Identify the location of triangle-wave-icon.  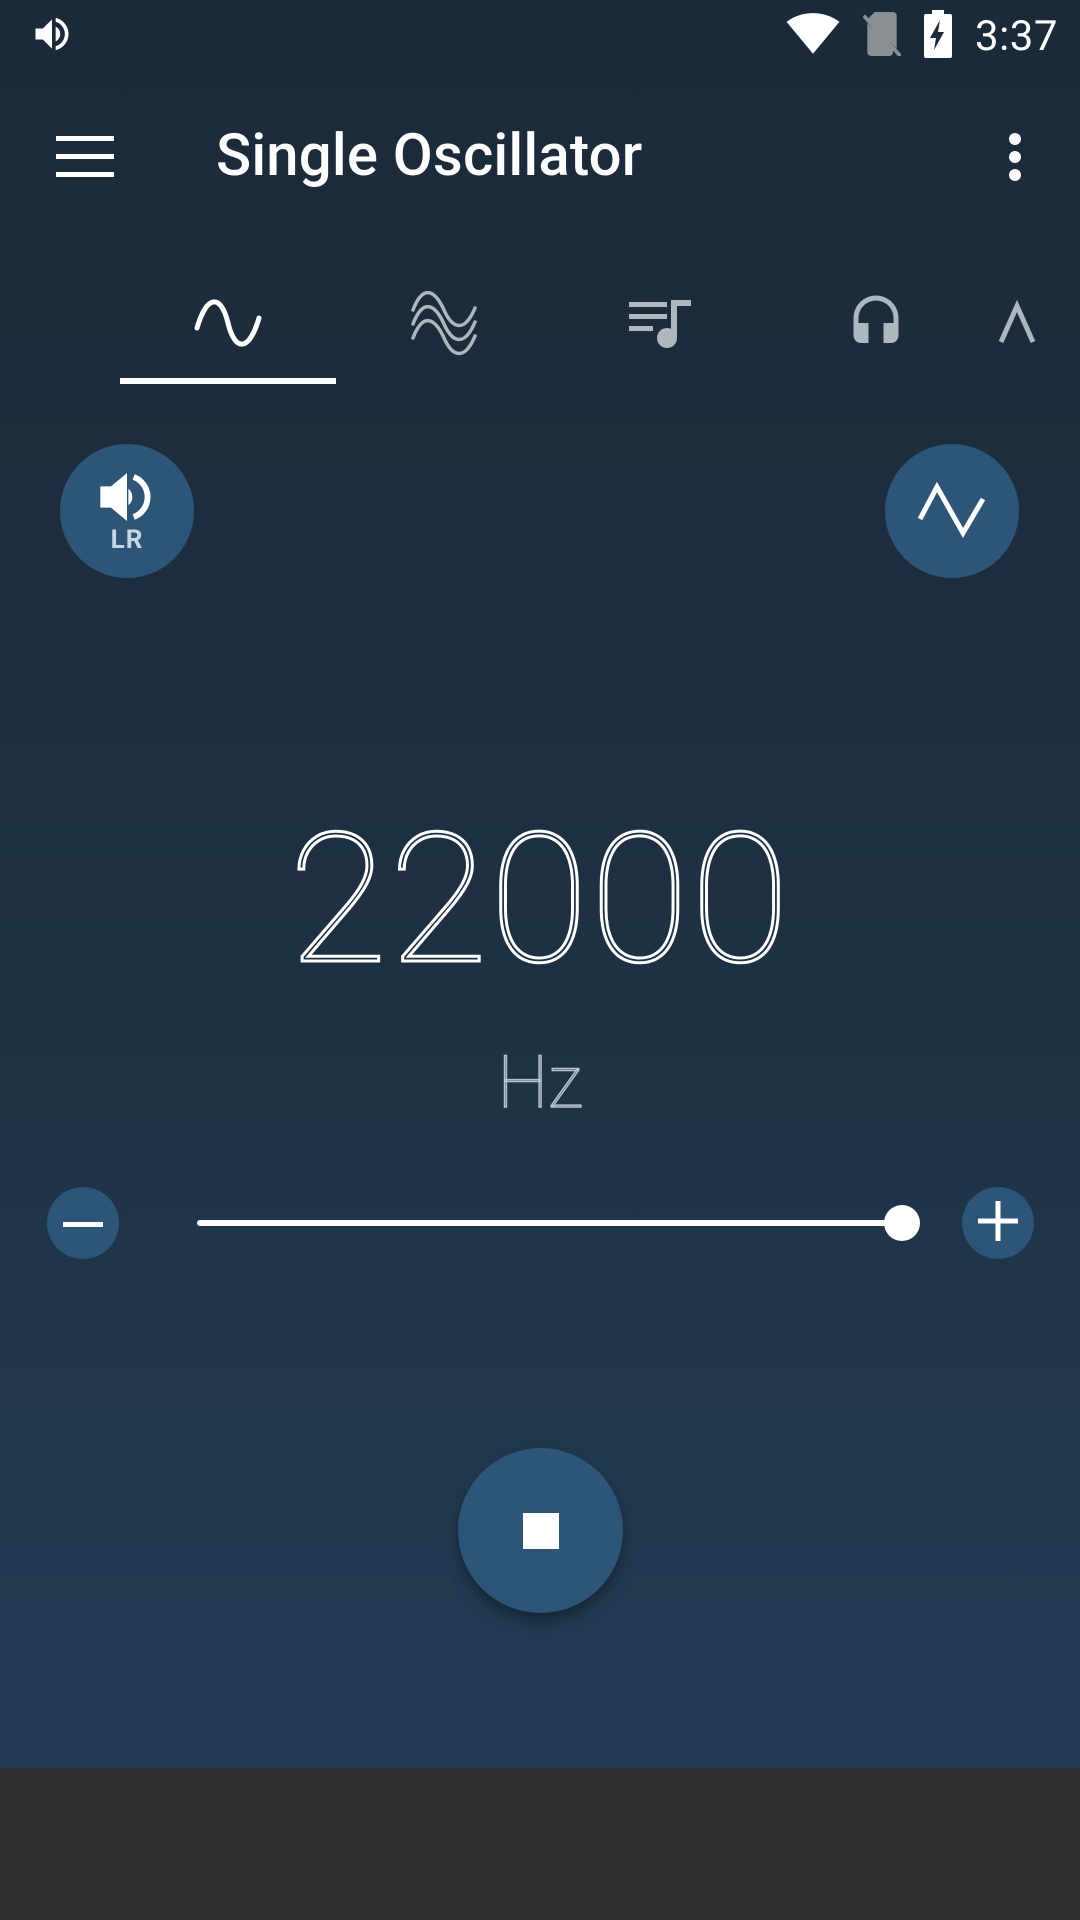
(952, 511).